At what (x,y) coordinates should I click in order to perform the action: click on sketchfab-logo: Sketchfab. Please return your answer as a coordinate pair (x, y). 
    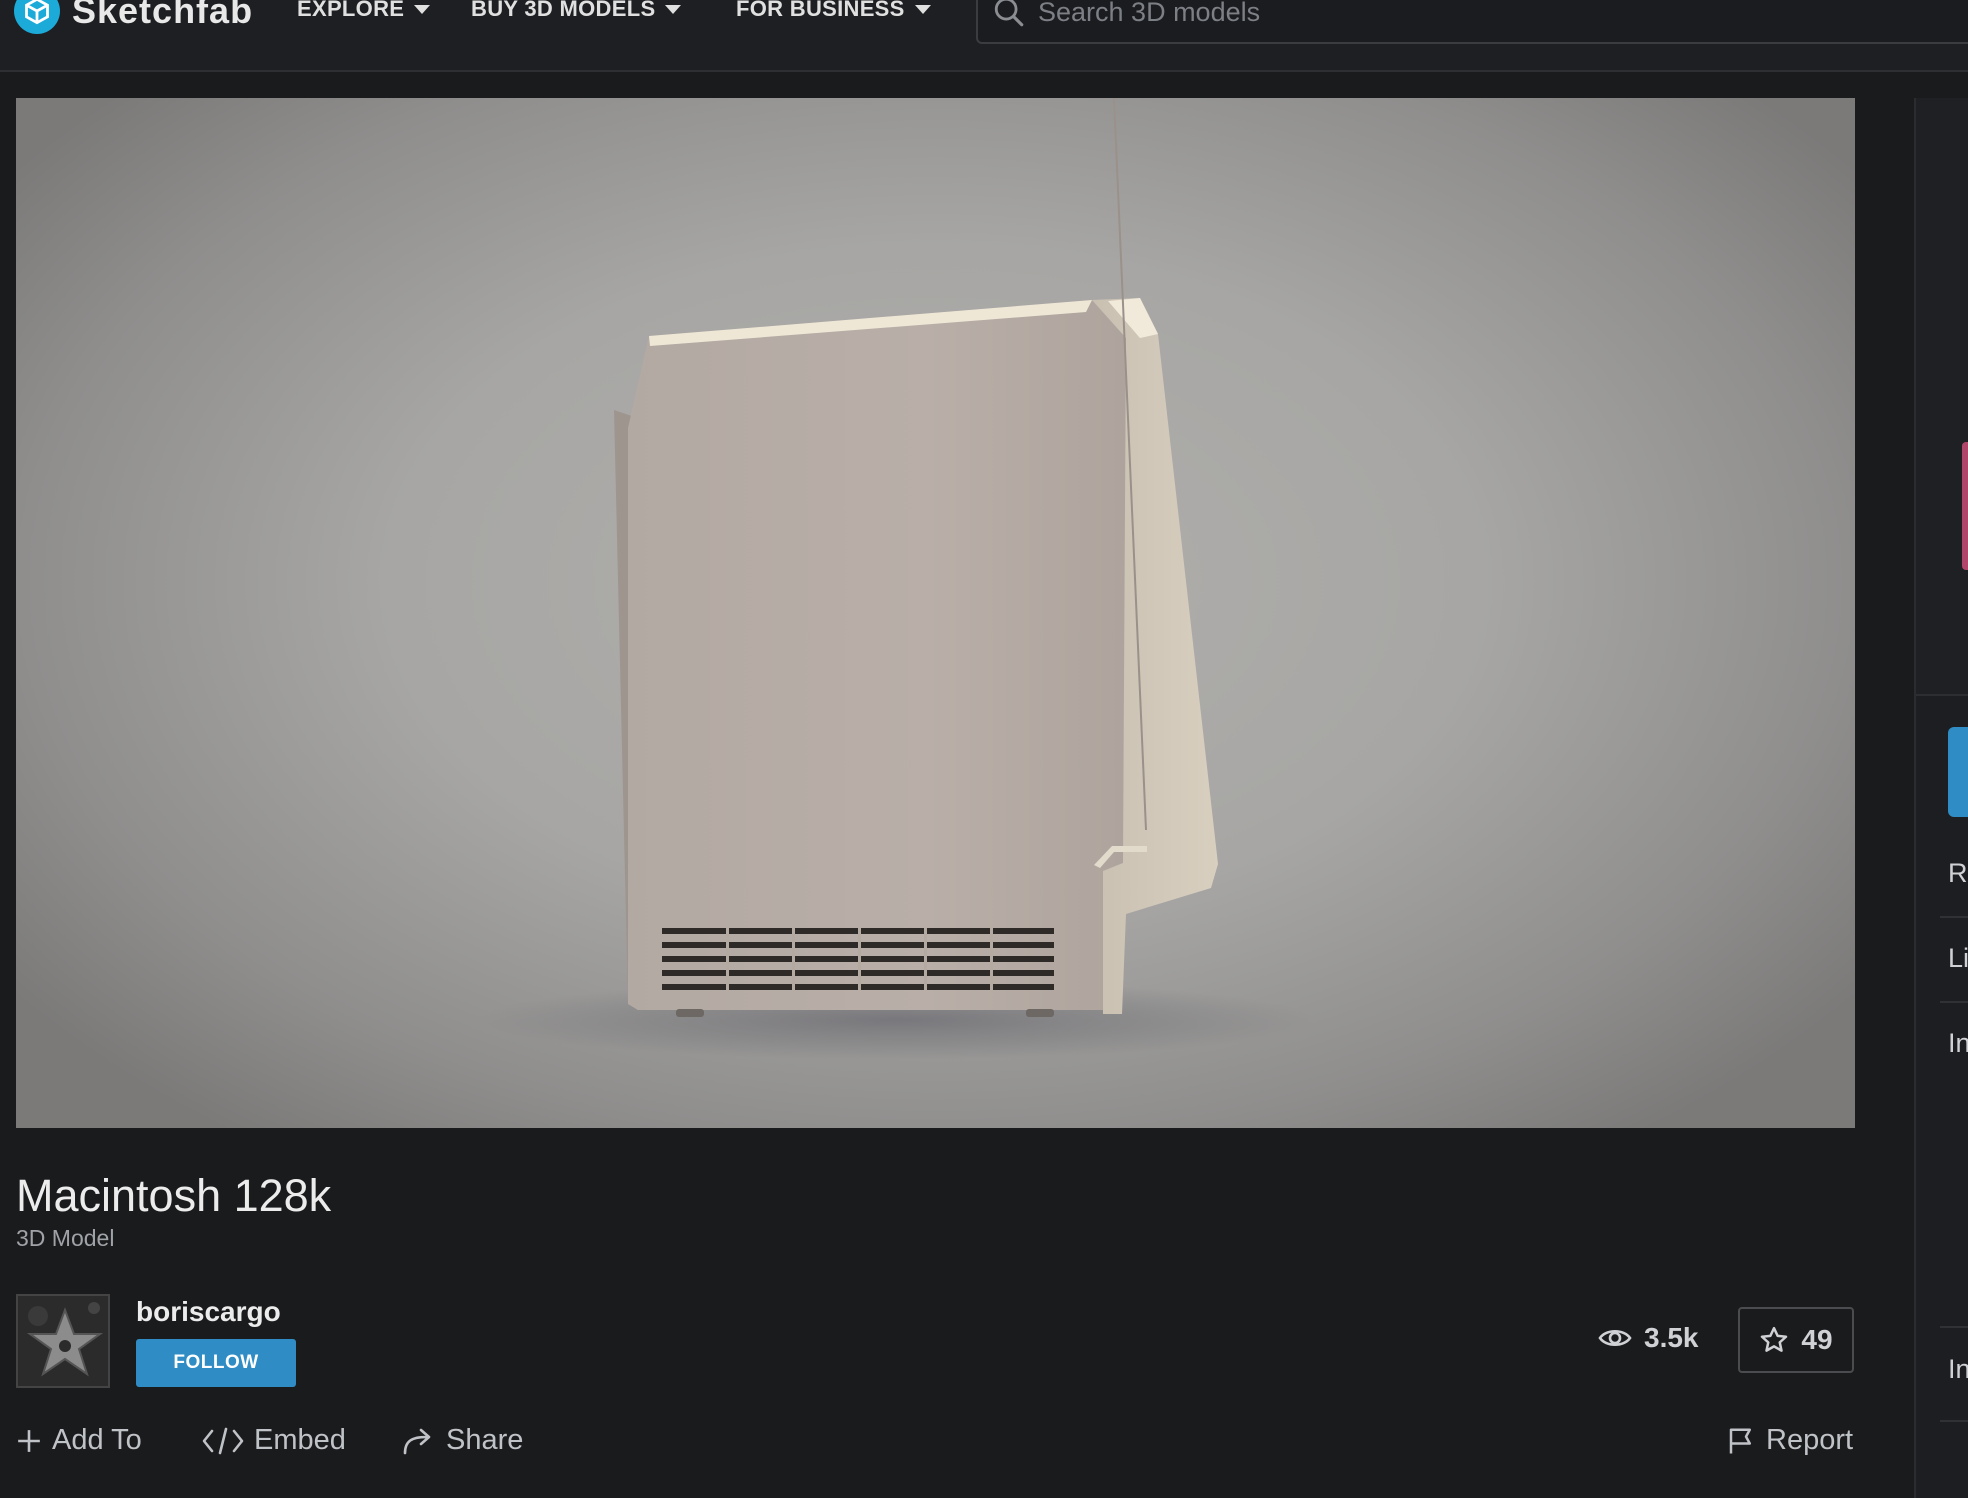
    Looking at the image, I should click on (133, 17).